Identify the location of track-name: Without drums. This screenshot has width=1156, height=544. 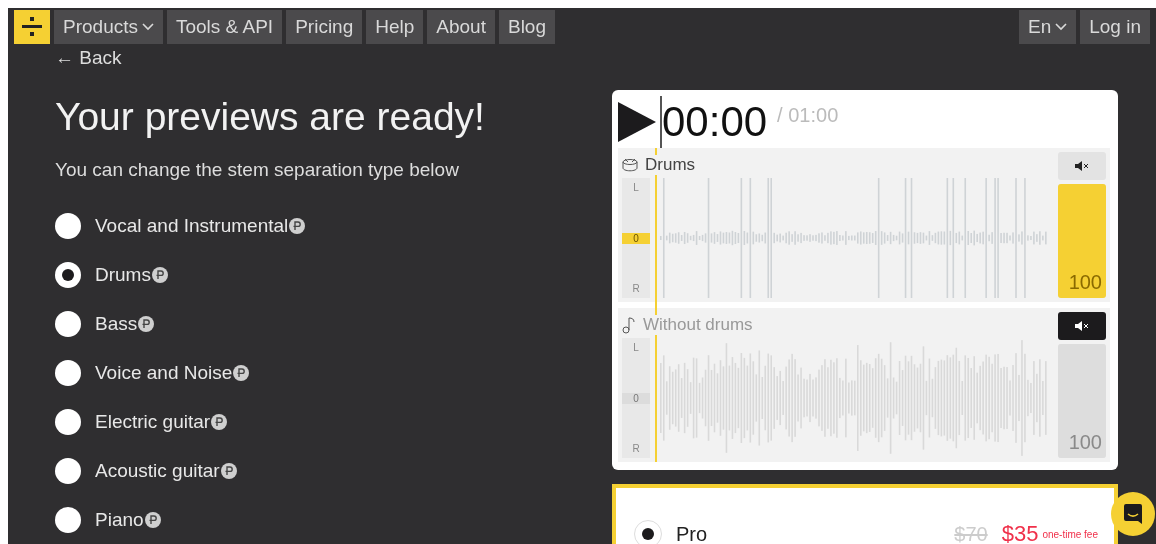
(696, 325).